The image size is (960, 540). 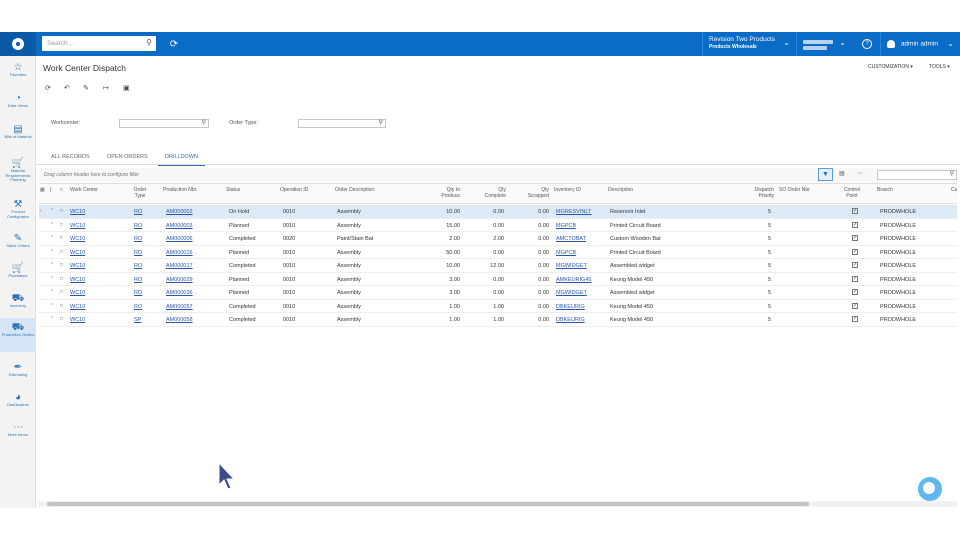 What do you see at coordinates (18, 430) in the screenshot?
I see `sidebar-item-more-items: ⋯ More Items` at bounding box center [18, 430].